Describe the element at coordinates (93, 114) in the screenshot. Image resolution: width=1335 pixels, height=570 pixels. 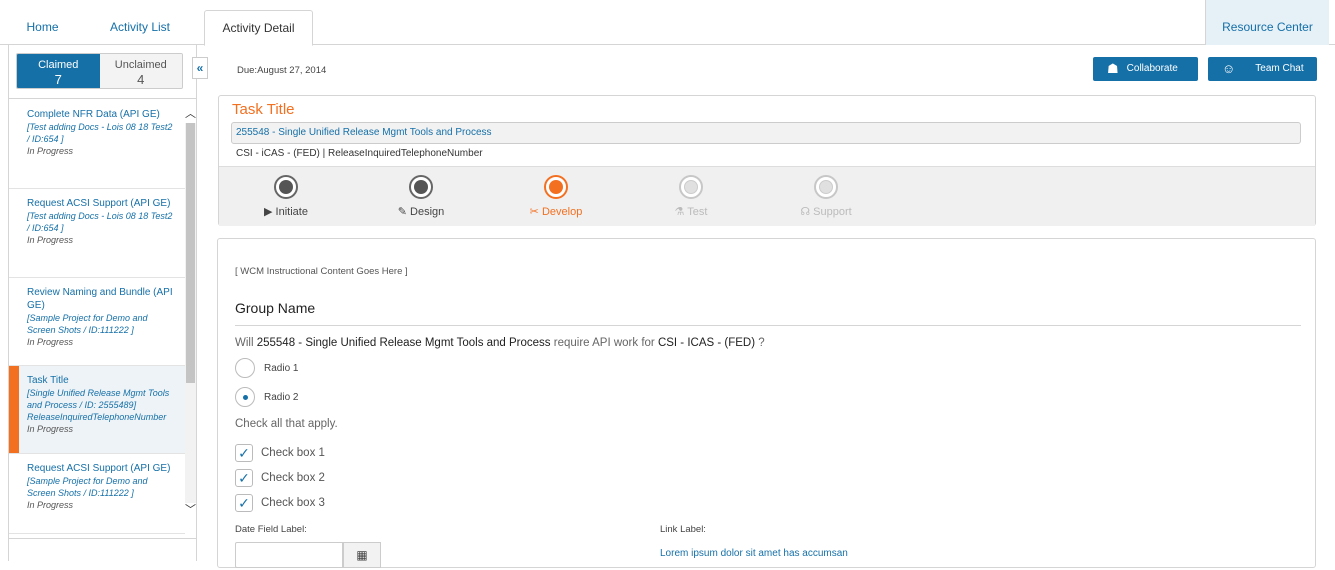
I see `task-item-title: Complete NFR Data (API GE)` at that location.